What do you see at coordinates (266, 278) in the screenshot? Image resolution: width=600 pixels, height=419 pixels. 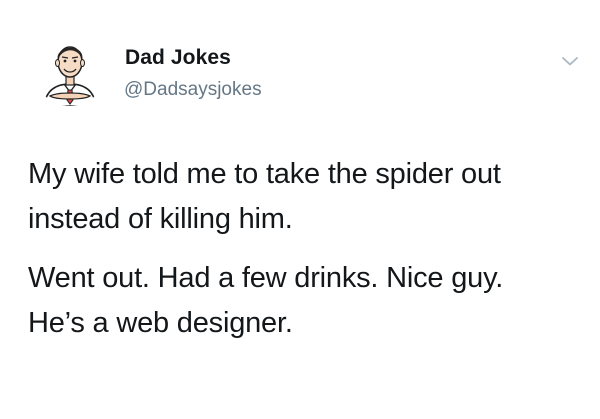 I see `tweet-line: Went out. Had a few drinks. Nice guy.` at bounding box center [266, 278].